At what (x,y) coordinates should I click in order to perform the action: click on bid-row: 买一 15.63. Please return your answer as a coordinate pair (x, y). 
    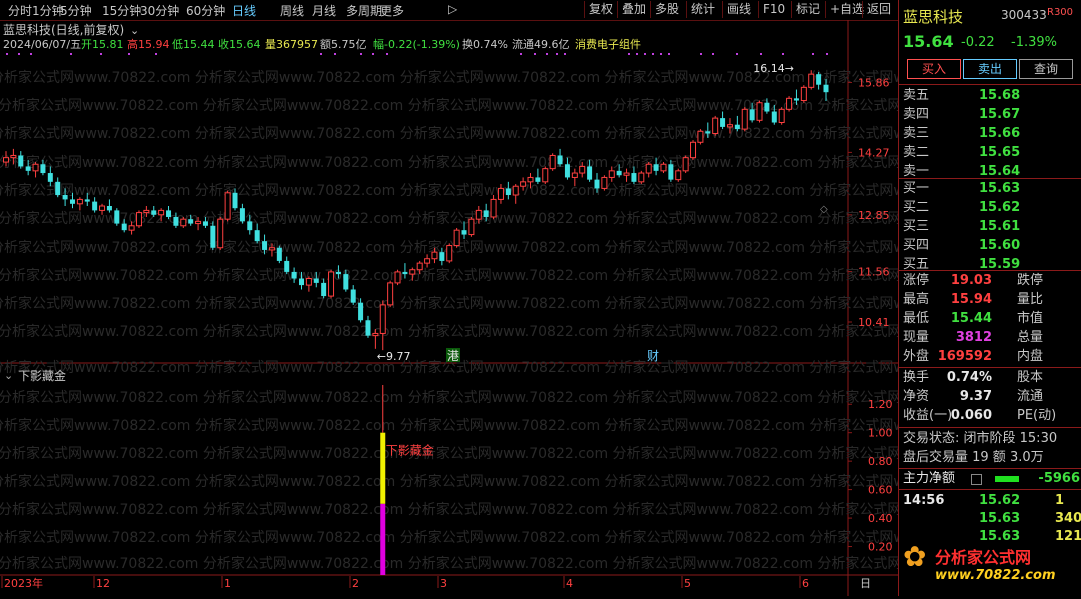
    Looking at the image, I should click on (990, 189).